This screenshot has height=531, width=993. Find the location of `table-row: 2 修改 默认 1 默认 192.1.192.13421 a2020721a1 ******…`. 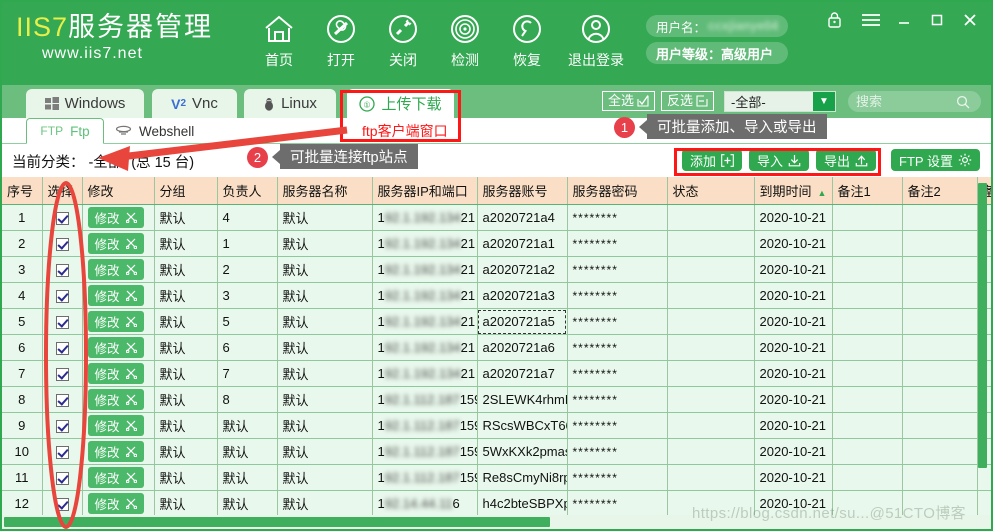

table-row: 2 修改 默认 1 默认 192.1.192.13421 a2020721a1 ******… is located at coordinates (496, 243).